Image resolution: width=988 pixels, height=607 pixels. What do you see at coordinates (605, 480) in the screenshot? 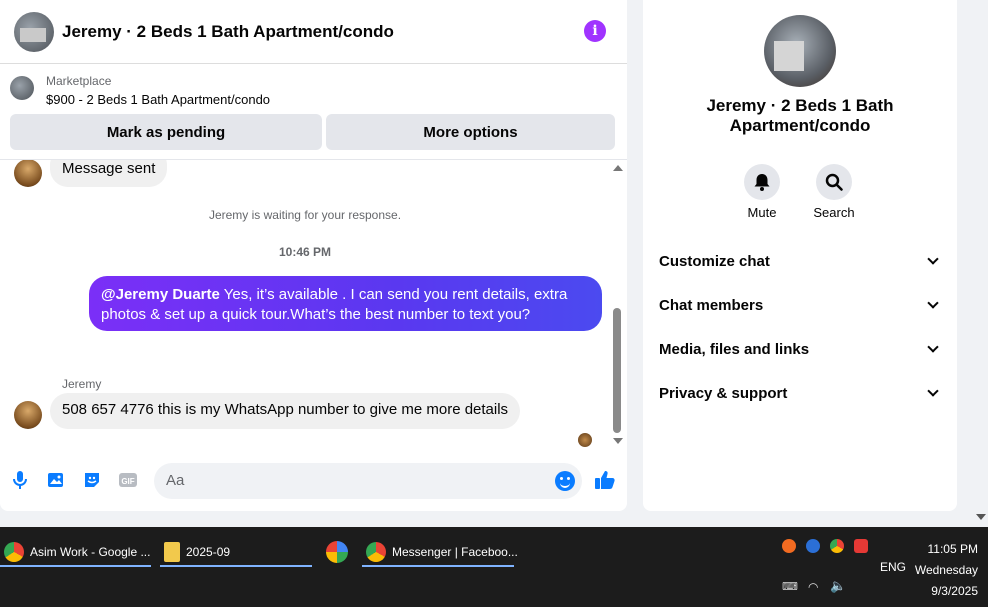
I see `thumbs-up-icon` at bounding box center [605, 480].